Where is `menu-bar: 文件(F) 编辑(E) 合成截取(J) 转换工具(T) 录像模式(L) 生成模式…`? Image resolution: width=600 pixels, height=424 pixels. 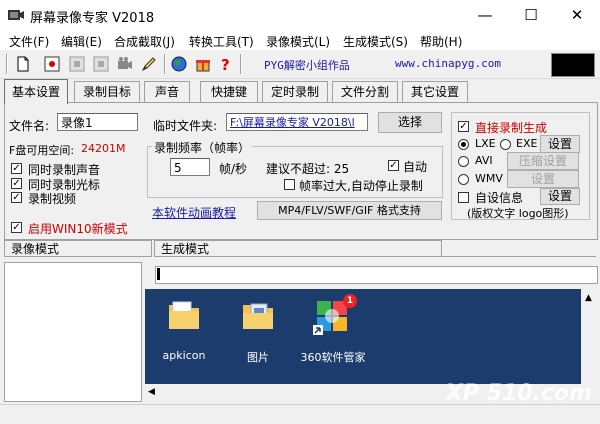
menu-bar: 文件(F) 编辑(E) 合成截取(J) 转换工具(T) 录像模式(L) 生成模式… is located at coordinates (300, 40).